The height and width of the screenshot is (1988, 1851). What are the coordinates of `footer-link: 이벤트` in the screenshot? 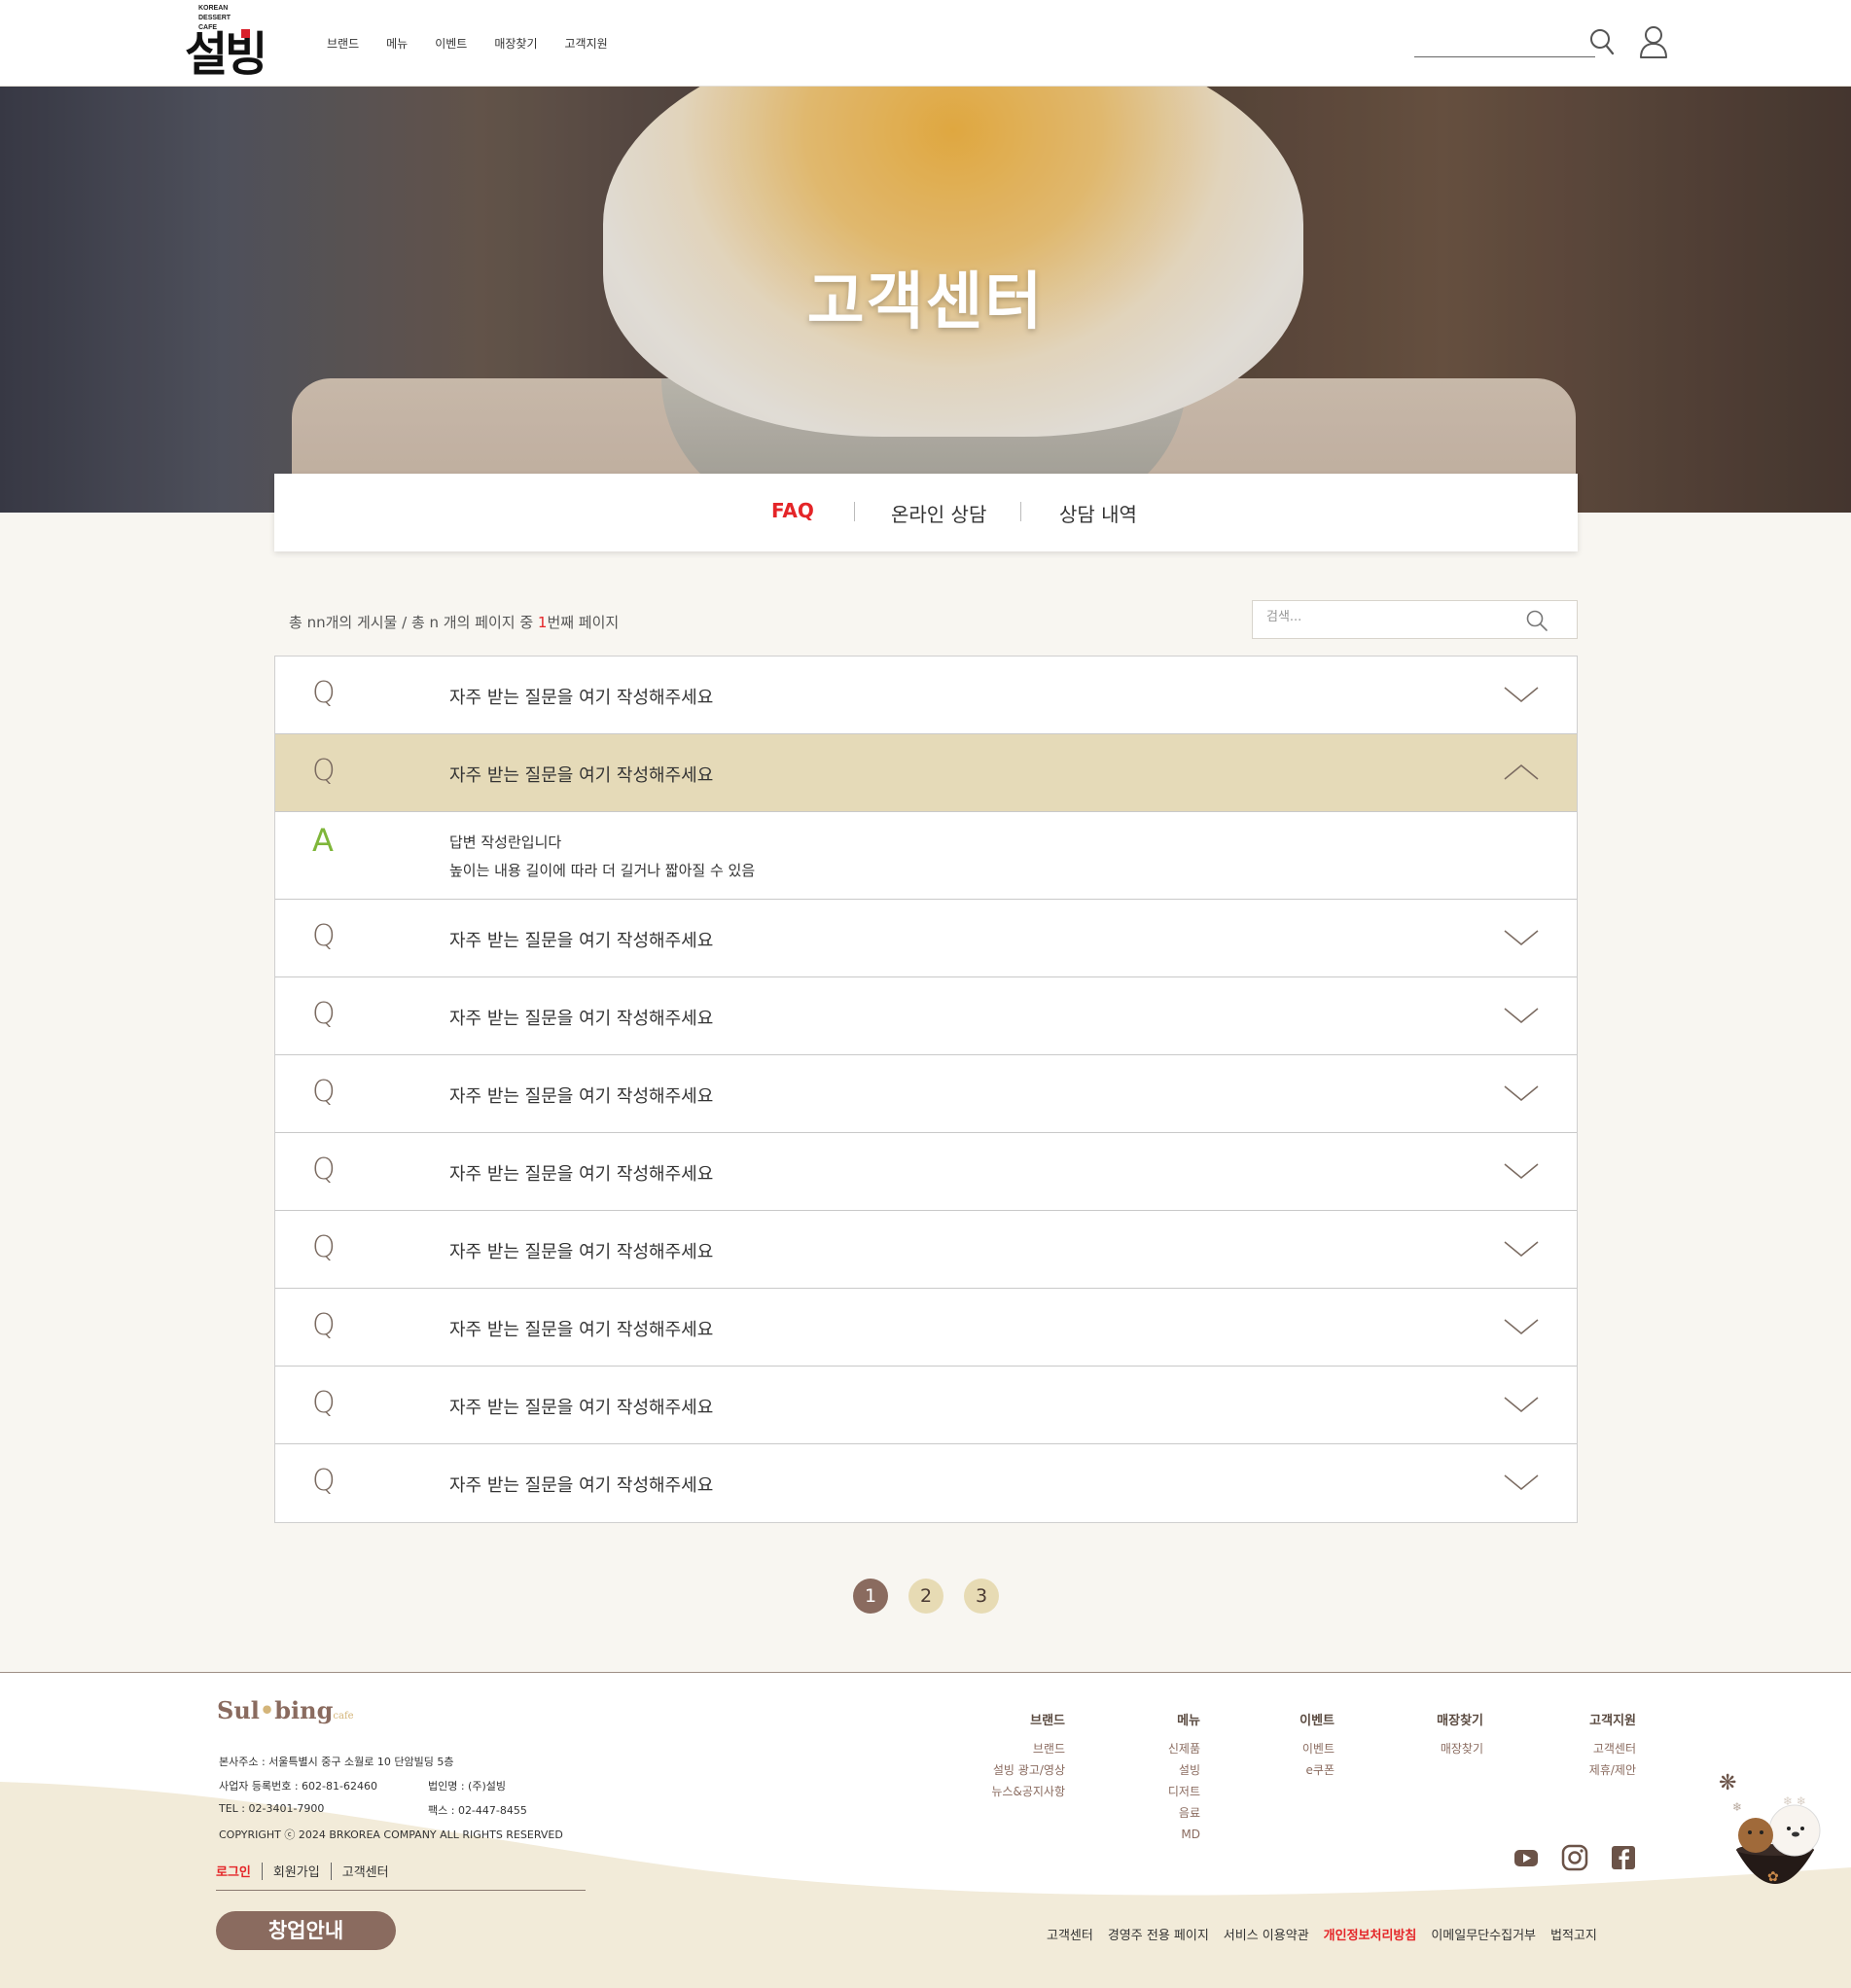 It's located at (1317, 1748).